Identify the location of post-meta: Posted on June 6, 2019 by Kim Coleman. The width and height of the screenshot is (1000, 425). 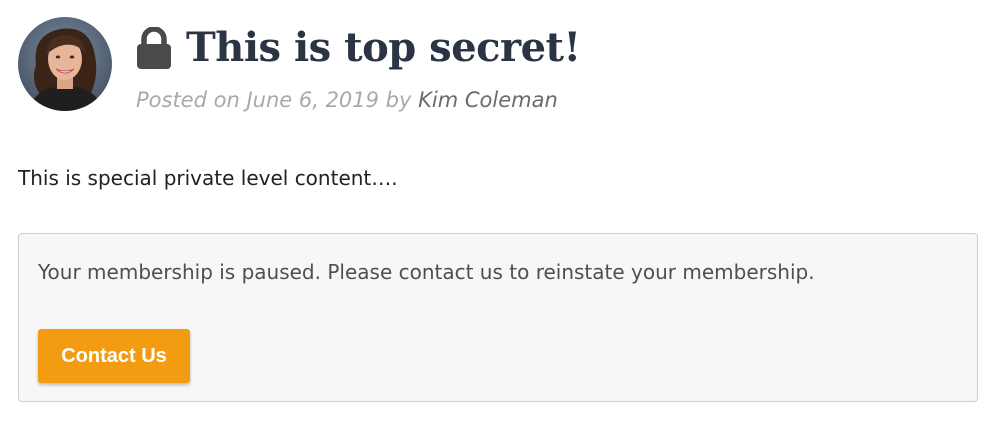
(347, 100).